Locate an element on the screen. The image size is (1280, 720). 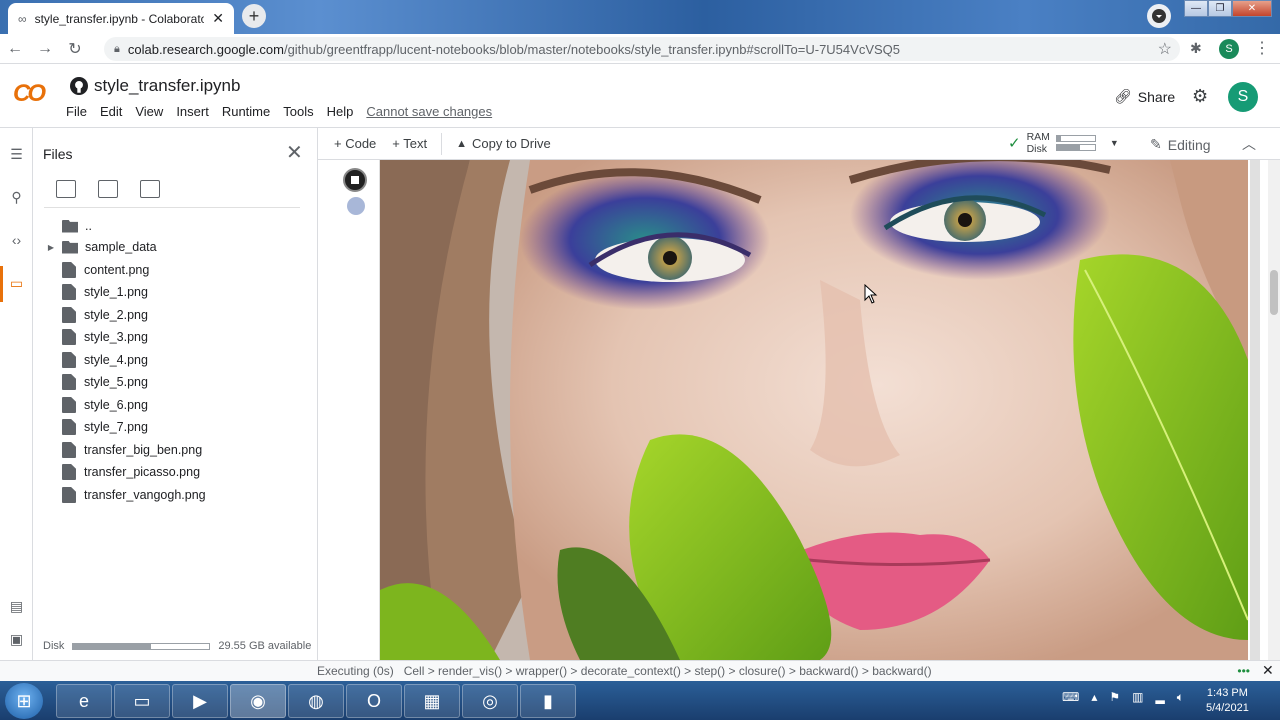
upload-file-icon is located at coordinates (66, 189).